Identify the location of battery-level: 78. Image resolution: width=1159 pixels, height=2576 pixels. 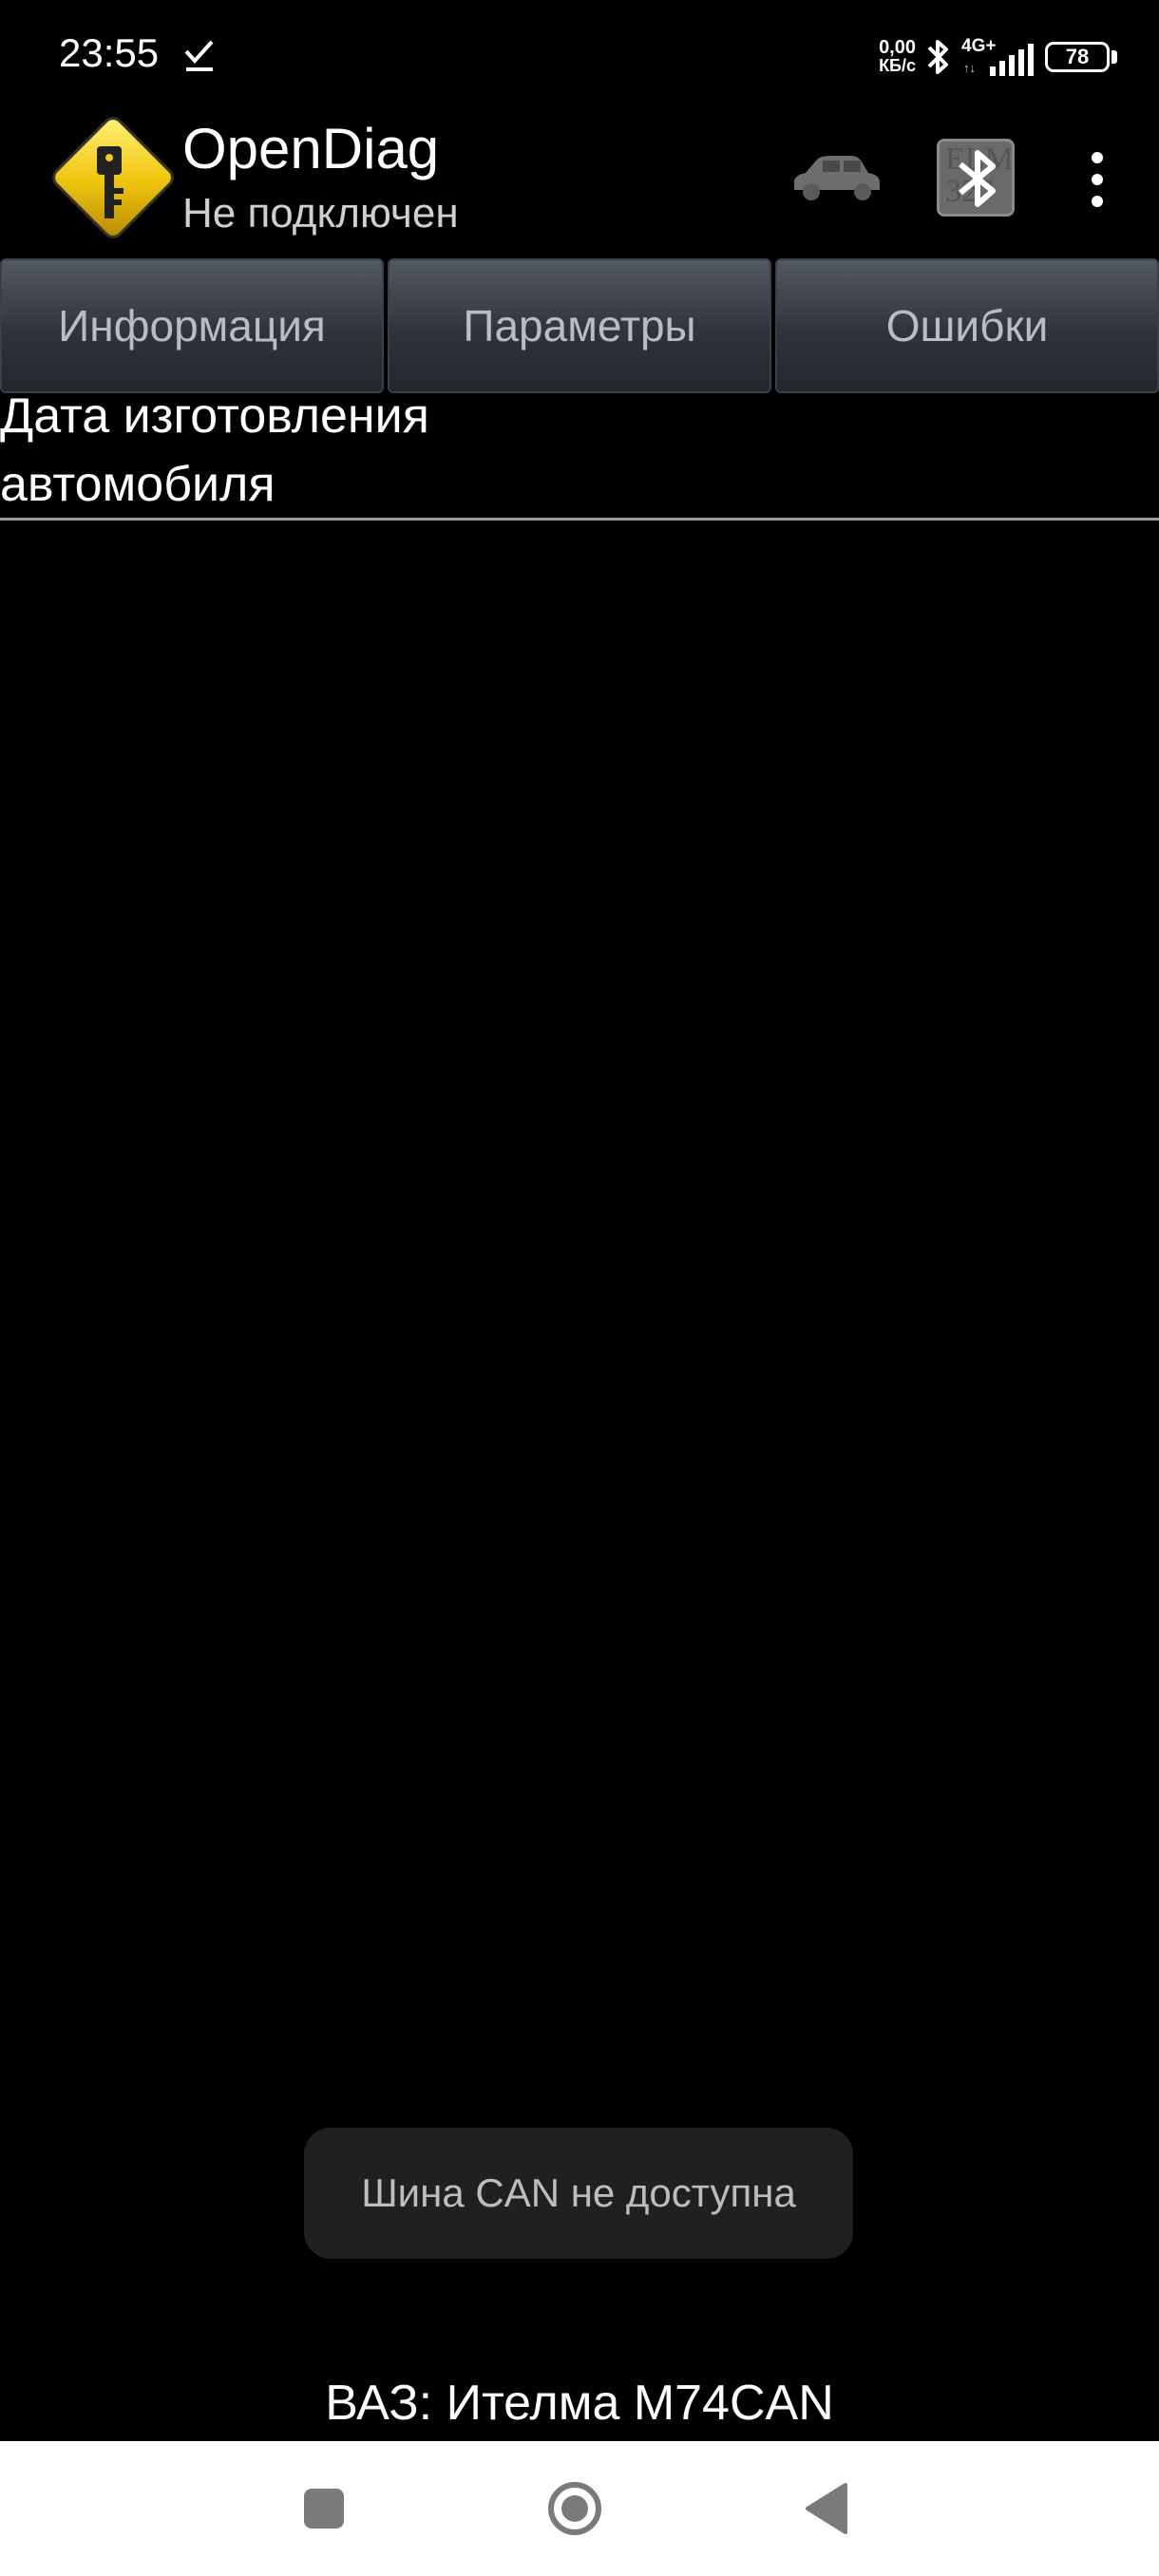
(1077, 56).